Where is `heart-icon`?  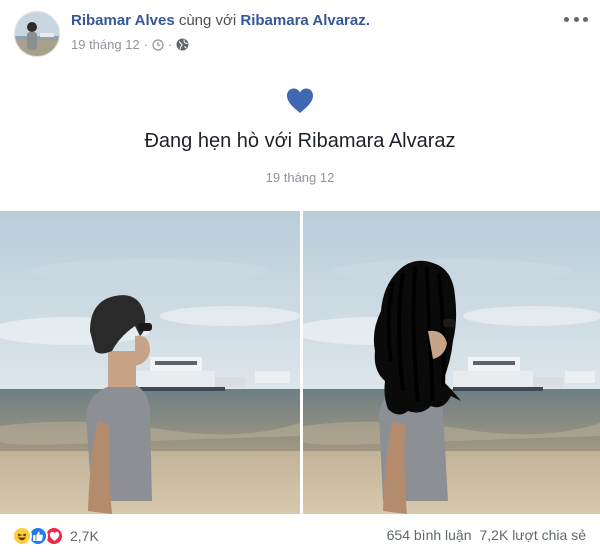 heart-icon is located at coordinates (300, 100).